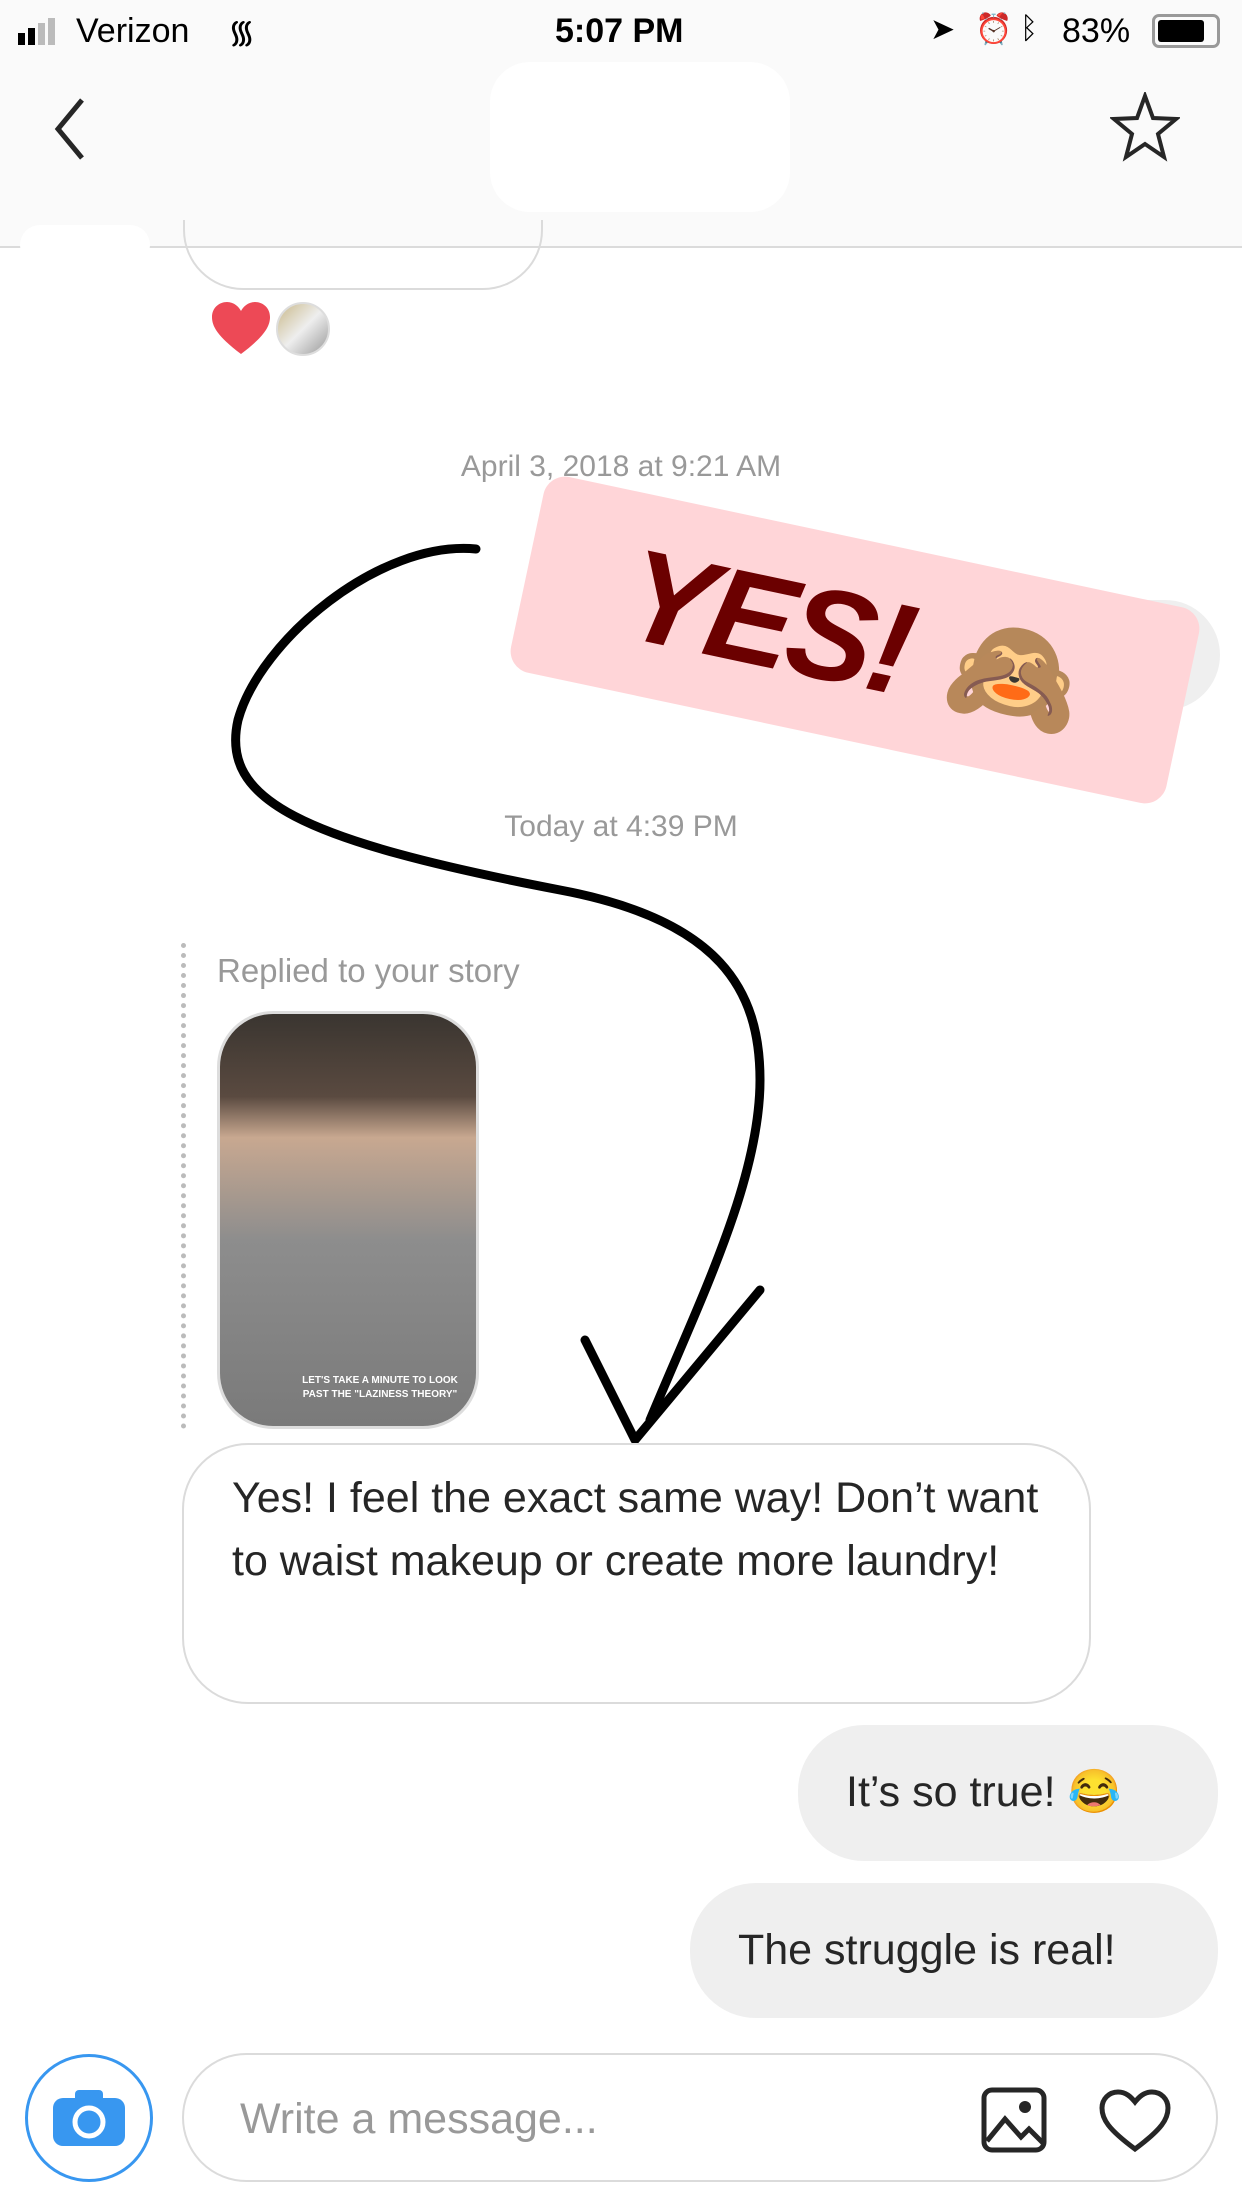  I want to click on heart-outline-icon, so click(1135, 2121).